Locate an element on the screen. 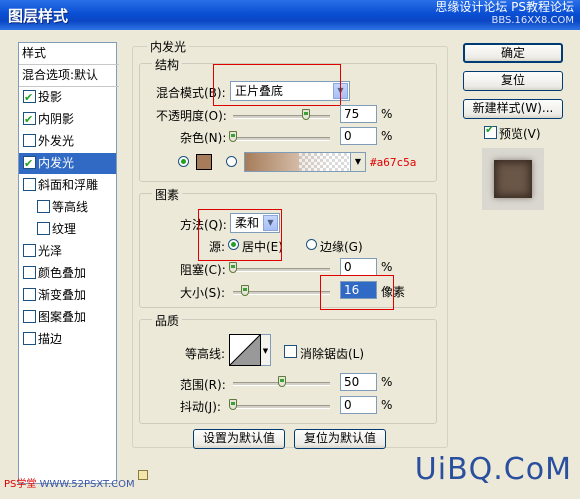 The width and height of the screenshot is (580, 499). color-hex-annotation: #a67c5a is located at coordinates (393, 162).